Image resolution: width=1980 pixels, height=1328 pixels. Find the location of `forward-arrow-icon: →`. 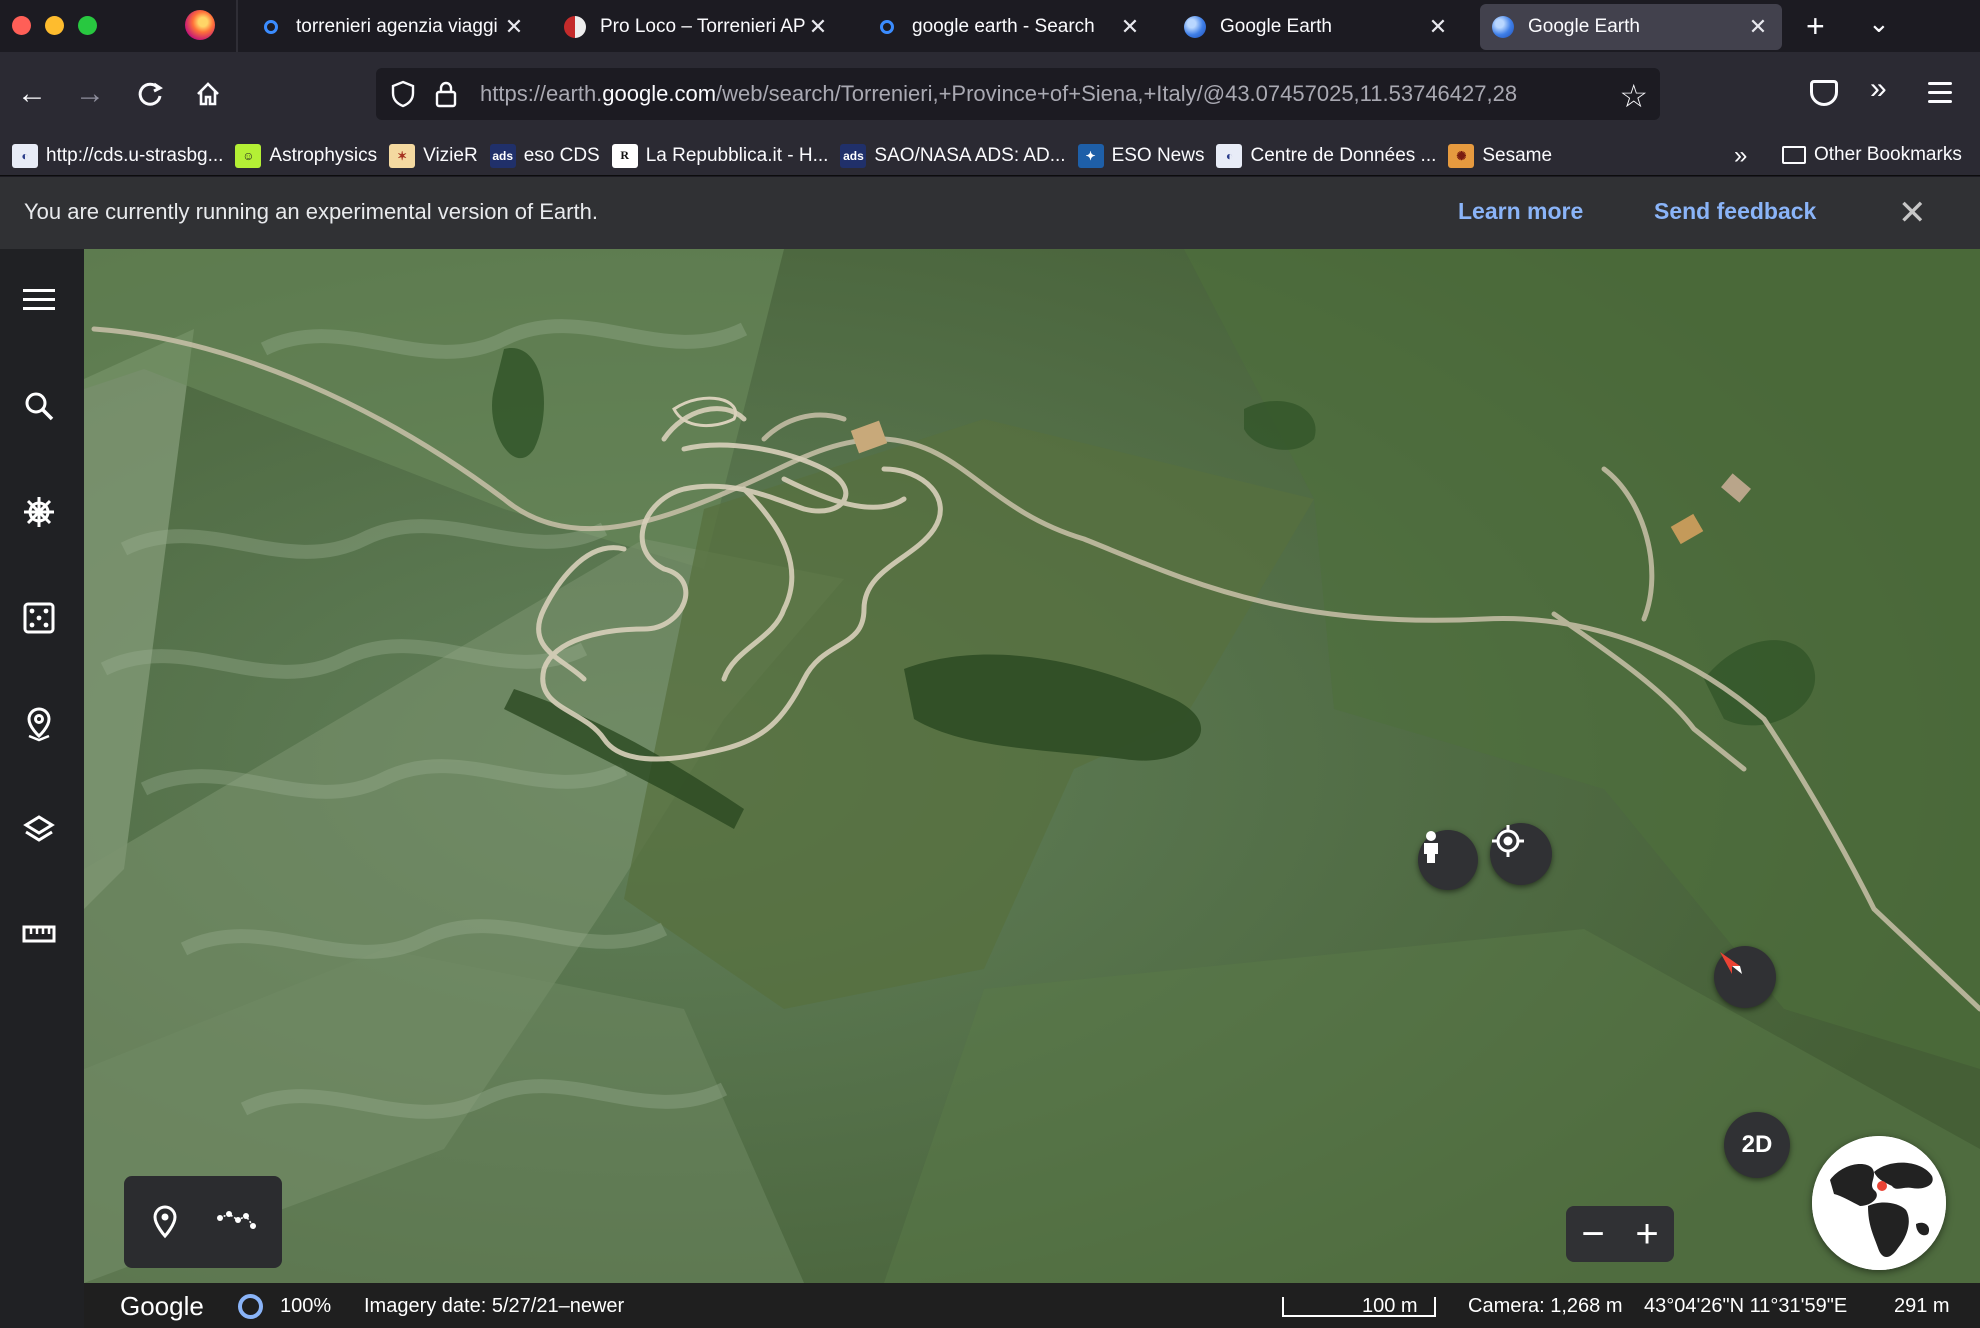

forward-arrow-icon: → is located at coordinates (90, 94).